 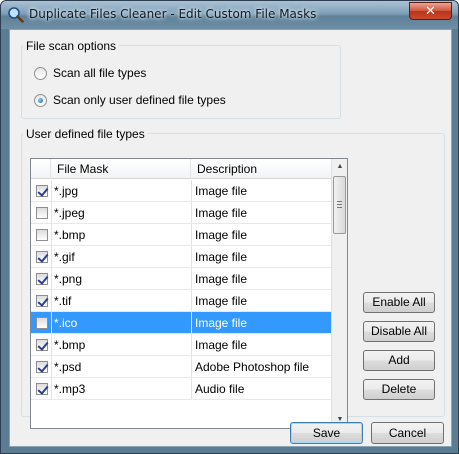 What do you see at coordinates (41, 169) in the screenshot?
I see `header-check-column` at bounding box center [41, 169].